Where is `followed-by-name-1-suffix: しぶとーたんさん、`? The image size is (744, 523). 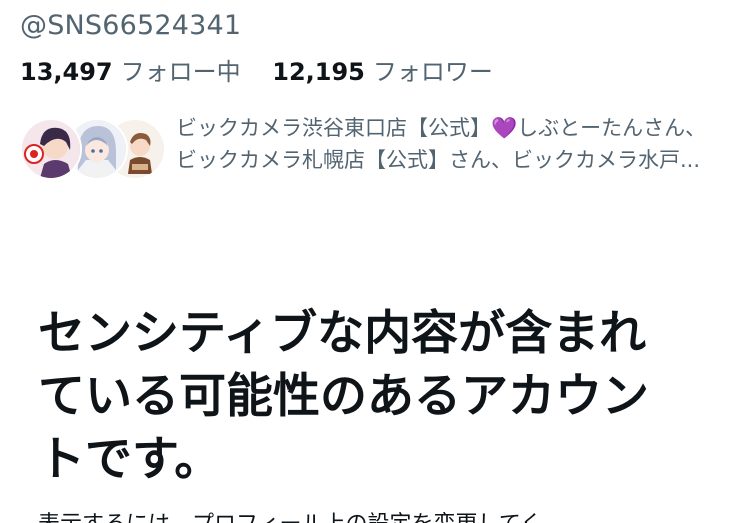 followed-by-name-1-suffix: しぶとーたんさん、 is located at coordinates (612, 128).